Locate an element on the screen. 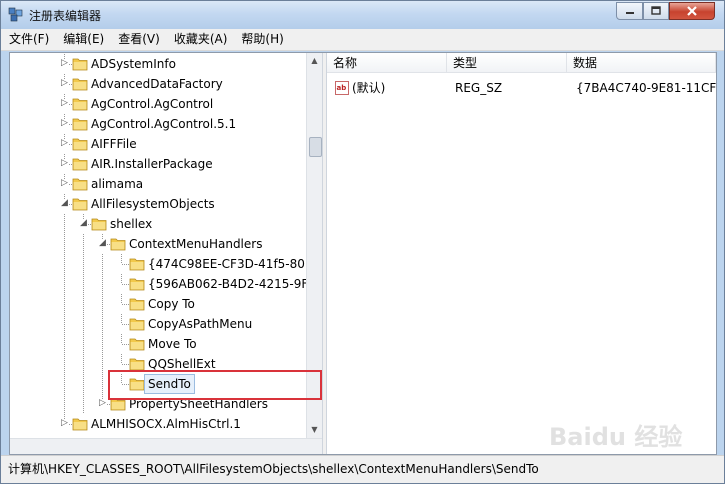 The height and width of the screenshot is (484, 725). tree-node: ▷ ALMHISOCX.AlmHisCtrl.1 is located at coordinates (158, 424).